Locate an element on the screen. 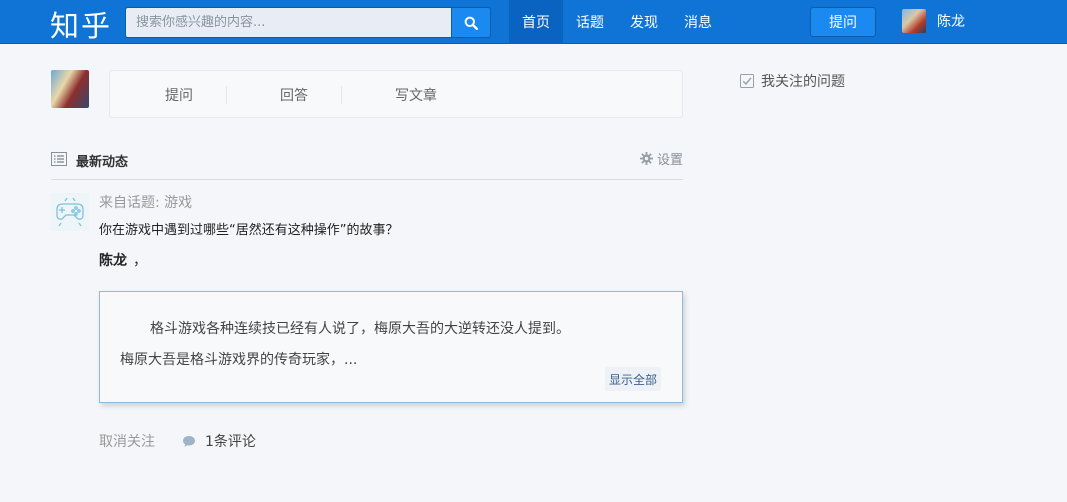  feed-list-icon is located at coordinates (59, 159).